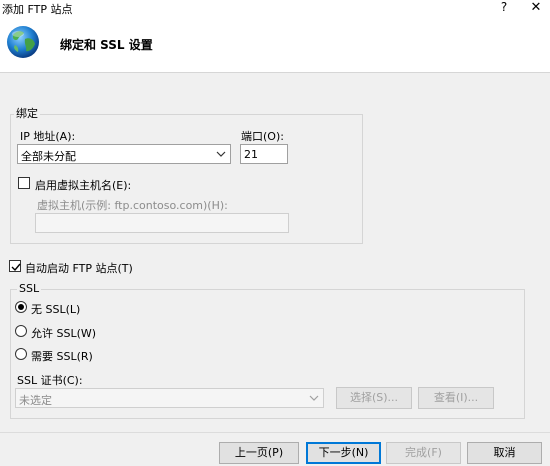 Image resolution: width=550 pixels, height=466 pixels. Describe the element at coordinates (275, 44) in the screenshot. I see `wizard-header: 绑定和 SSL 设置` at that location.